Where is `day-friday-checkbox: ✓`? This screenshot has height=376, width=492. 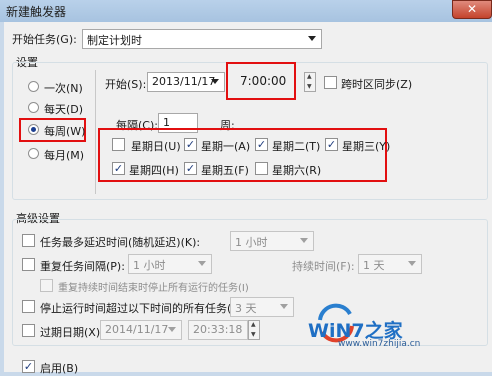 day-friday-checkbox: ✓ is located at coordinates (190, 168).